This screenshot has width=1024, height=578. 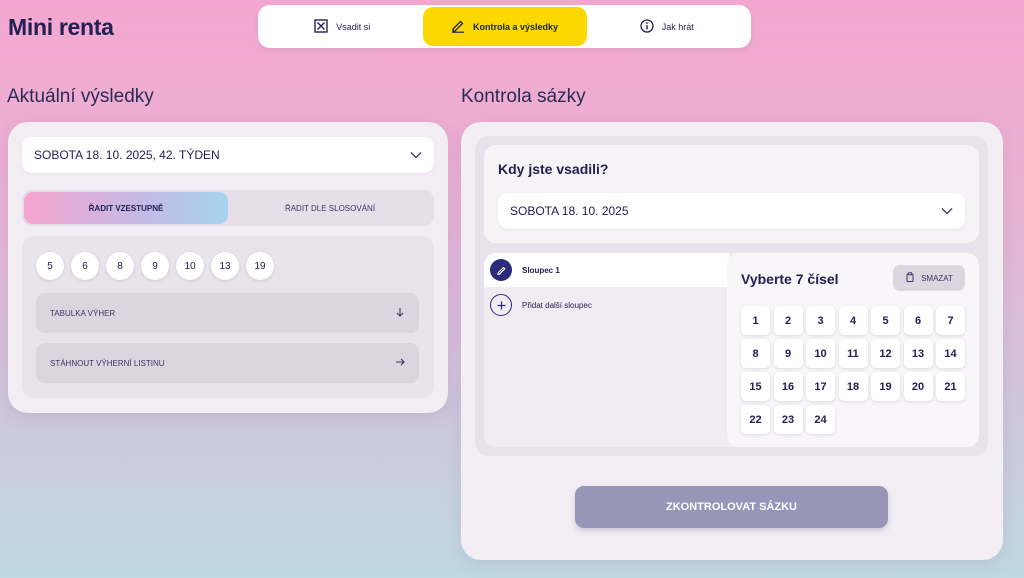 What do you see at coordinates (820, 386) in the screenshot?
I see `number-cell: 17` at bounding box center [820, 386].